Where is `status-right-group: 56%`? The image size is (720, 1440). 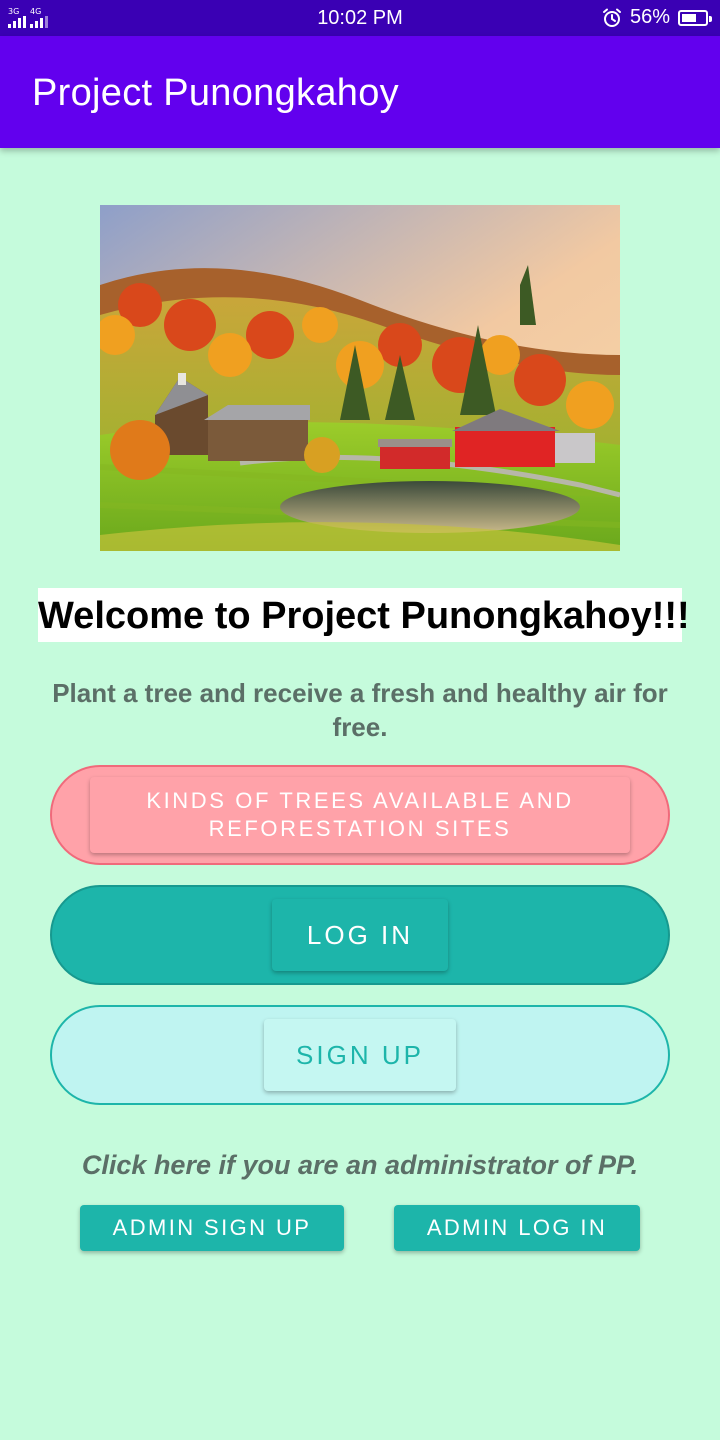 status-right-group: 56% is located at coordinates (657, 17).